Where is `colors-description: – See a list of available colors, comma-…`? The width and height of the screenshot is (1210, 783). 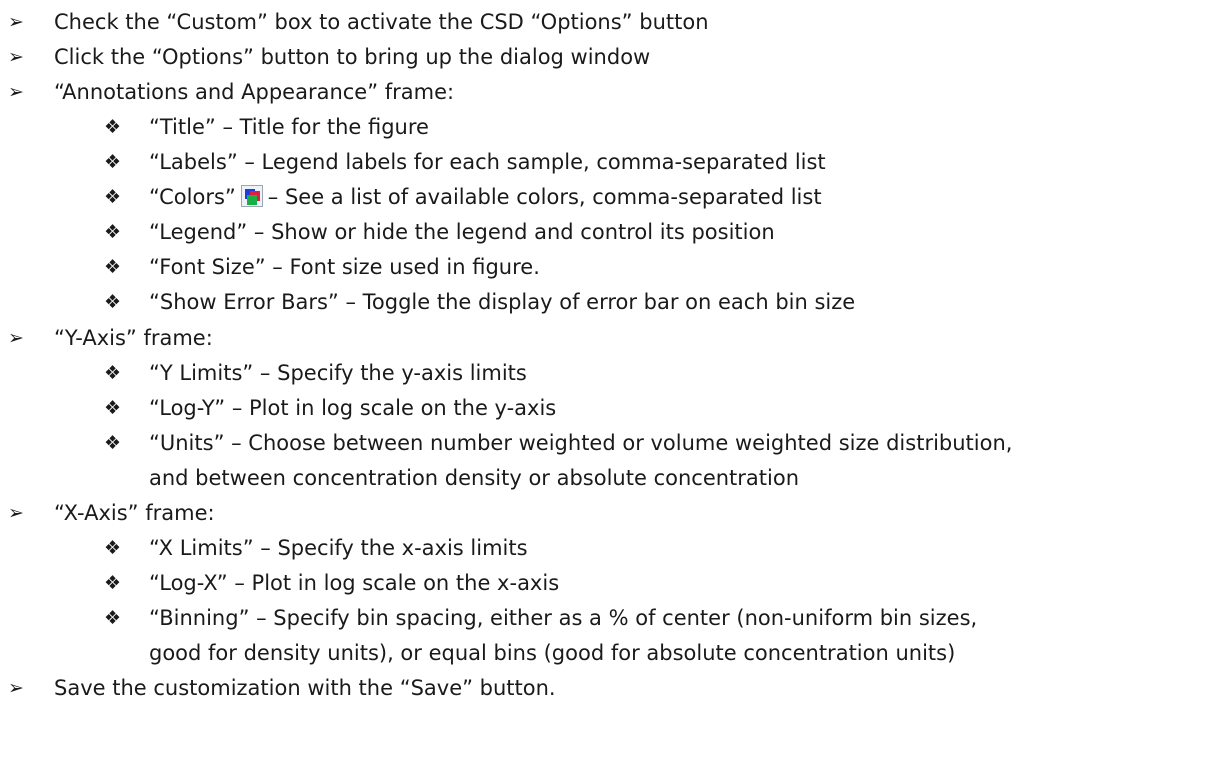 colors-description: – See a list of available colors, comma-… is located at coordinates (544, 197).